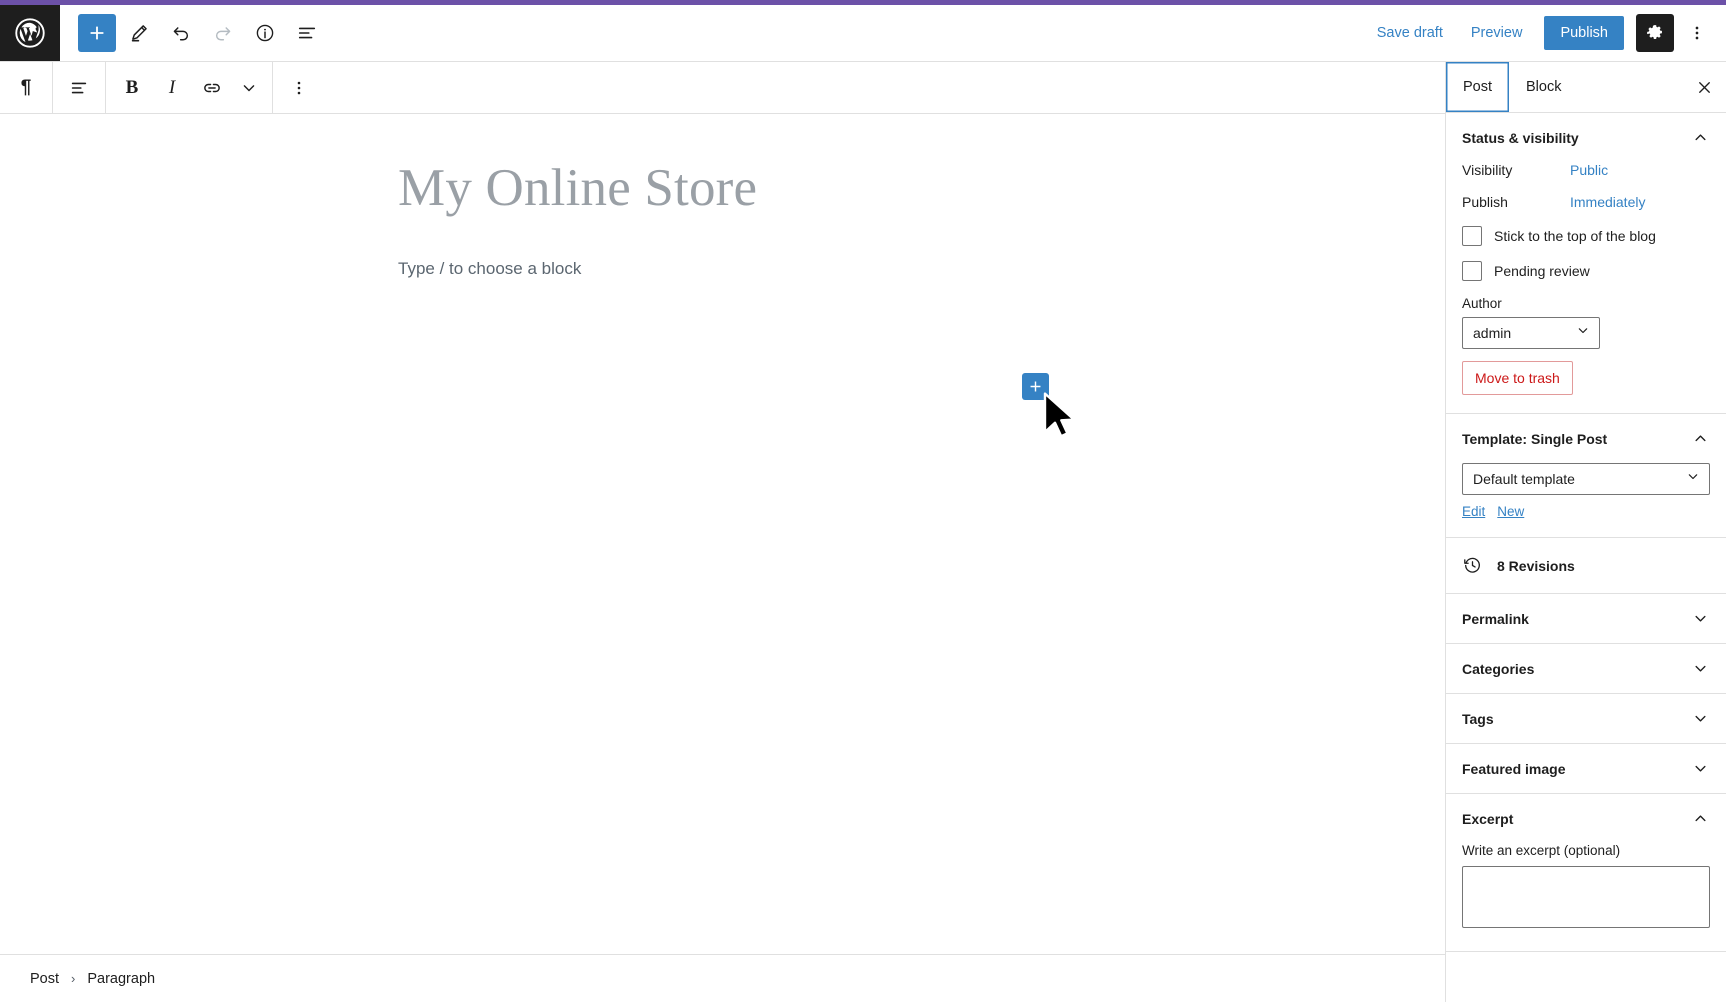 This screenshot has width=1726, height=1002. I want to click on panel-categories: Categories, so click(1586, 669).